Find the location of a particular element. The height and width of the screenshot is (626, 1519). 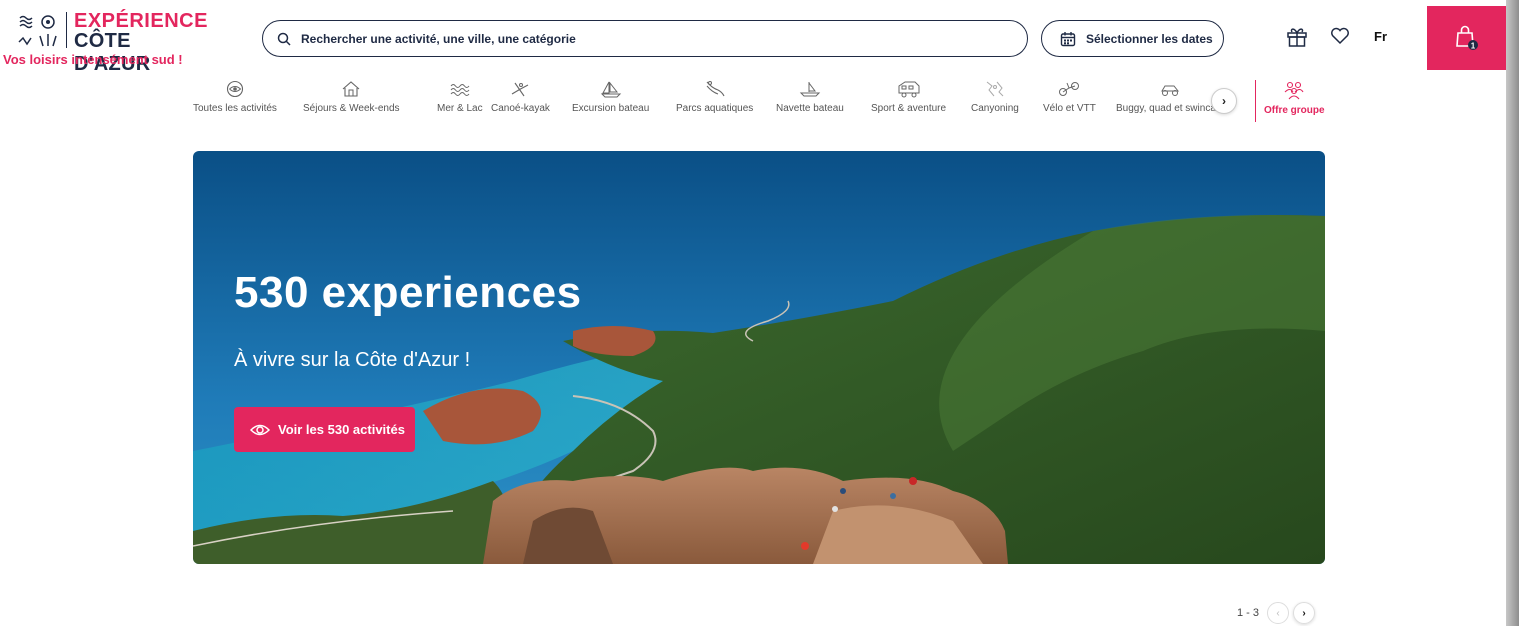

select-dates-button: Sélectionner les dates is located at coordinates (1132, 38).